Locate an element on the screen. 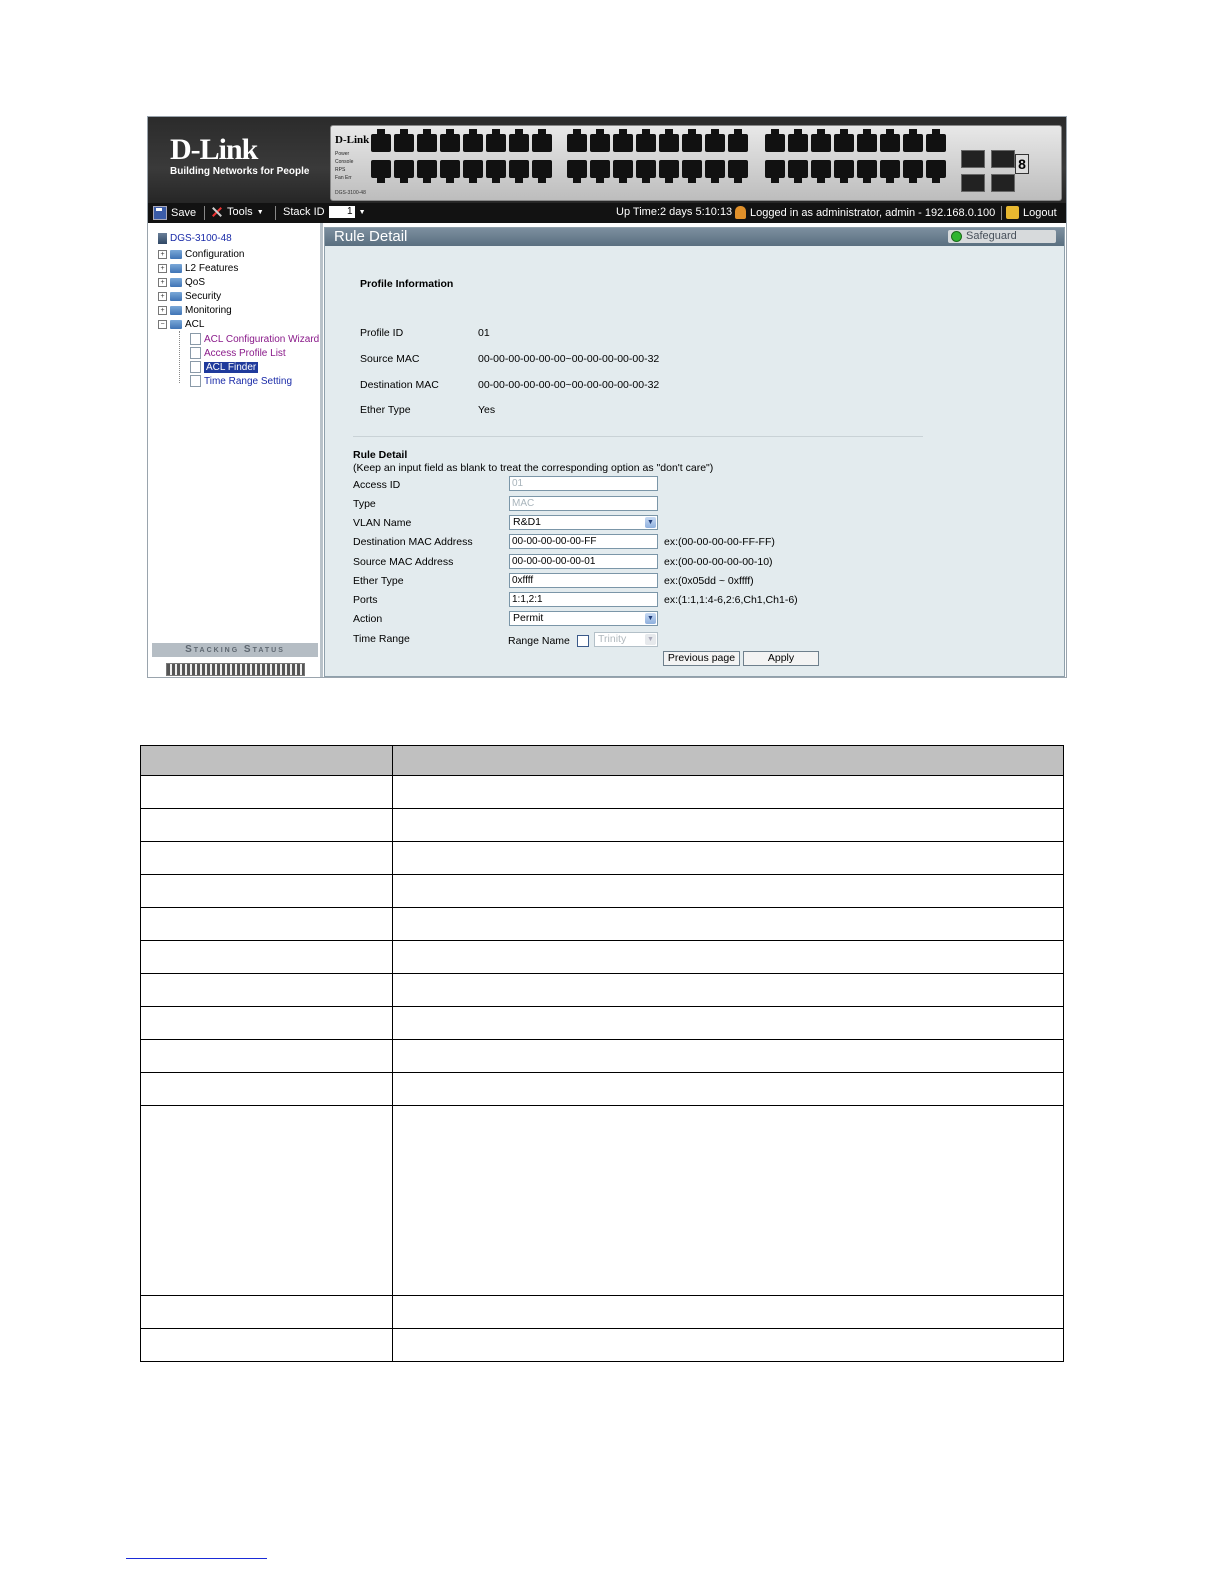 The width and height of the screenshot is (1224, 1584). stack-id-label: Stack ID is located at coordinates (304, 212).